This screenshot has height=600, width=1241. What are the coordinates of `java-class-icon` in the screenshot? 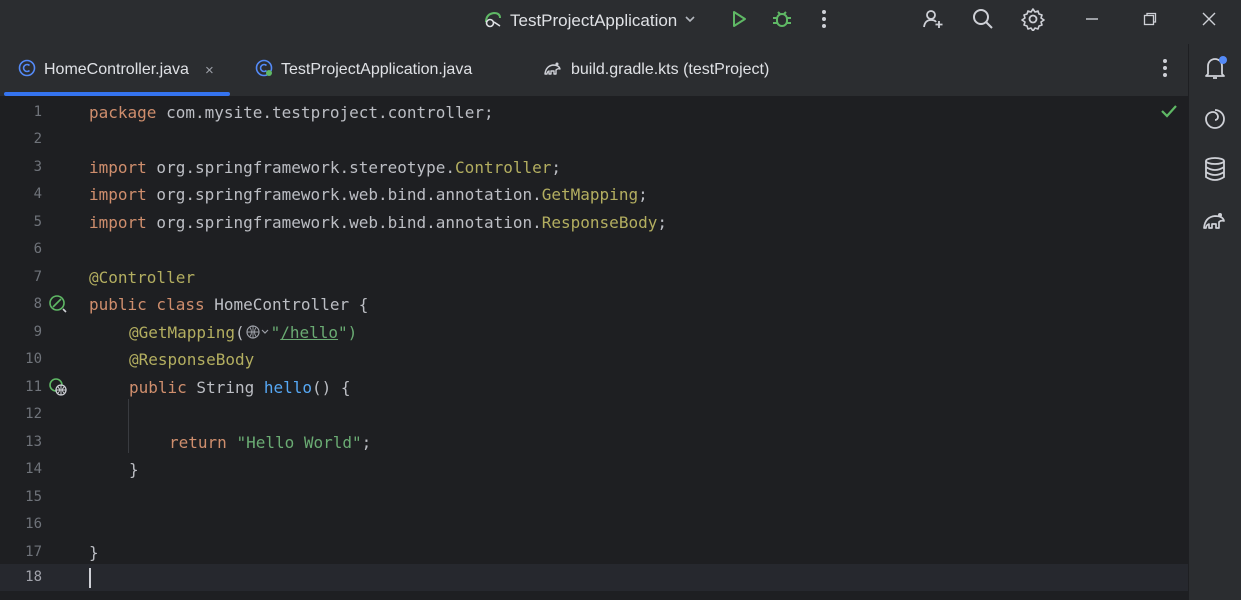 It's located at (27, 70).